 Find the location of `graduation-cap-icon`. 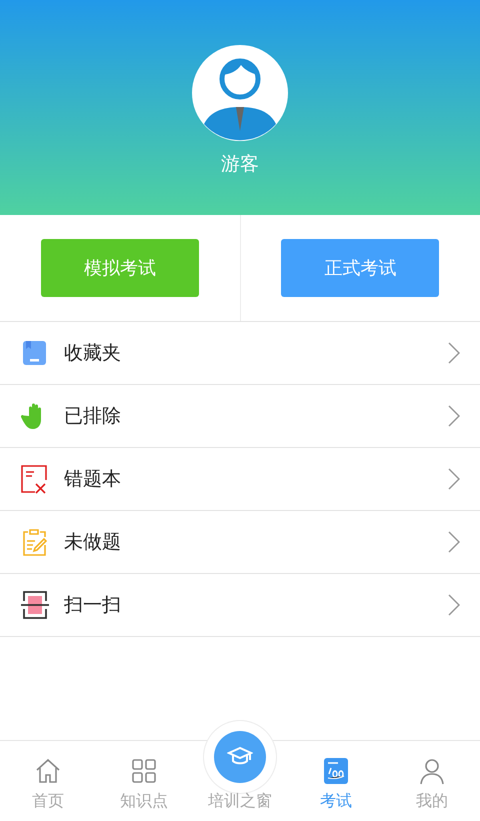

graduation-cap-icon is located at coordinates (240, 757).